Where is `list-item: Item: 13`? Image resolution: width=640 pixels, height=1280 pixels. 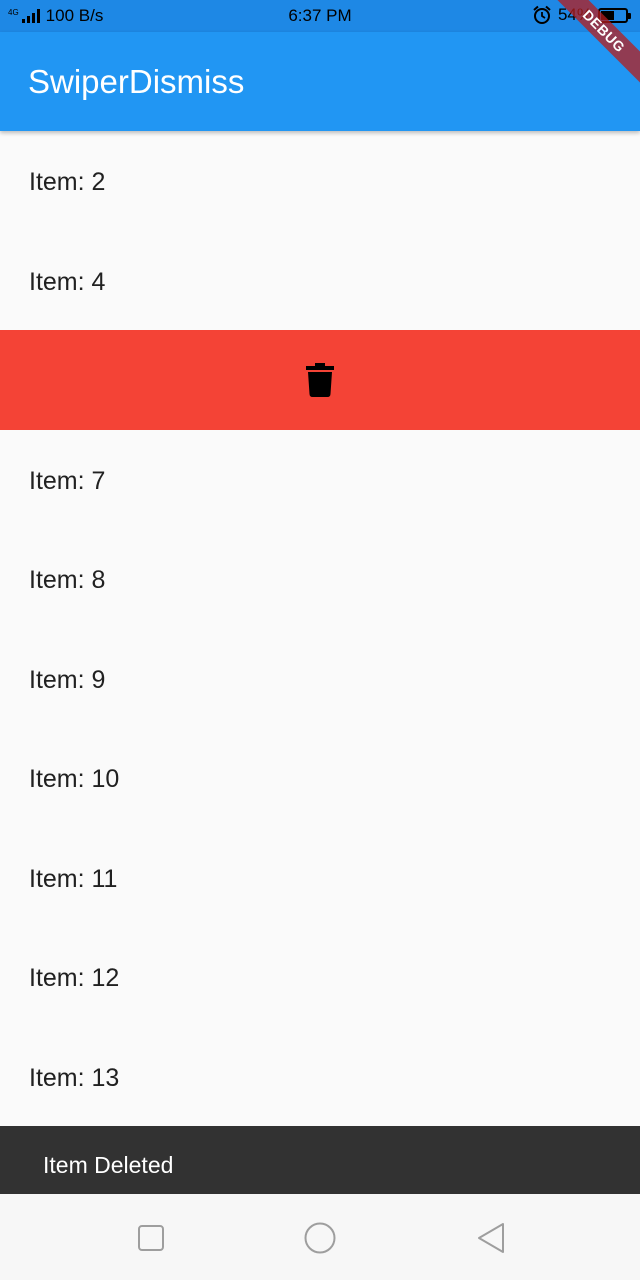 list-item: Item: 13 is located at coordinates (320, 1076).